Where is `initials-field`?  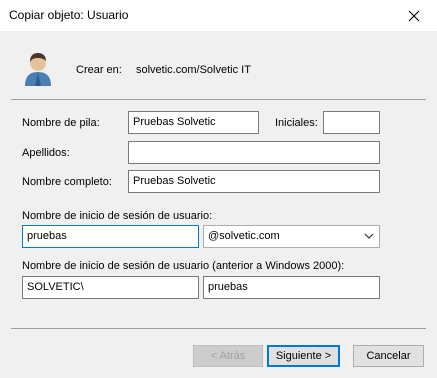 initials-field is located at coordinates (351, 122).